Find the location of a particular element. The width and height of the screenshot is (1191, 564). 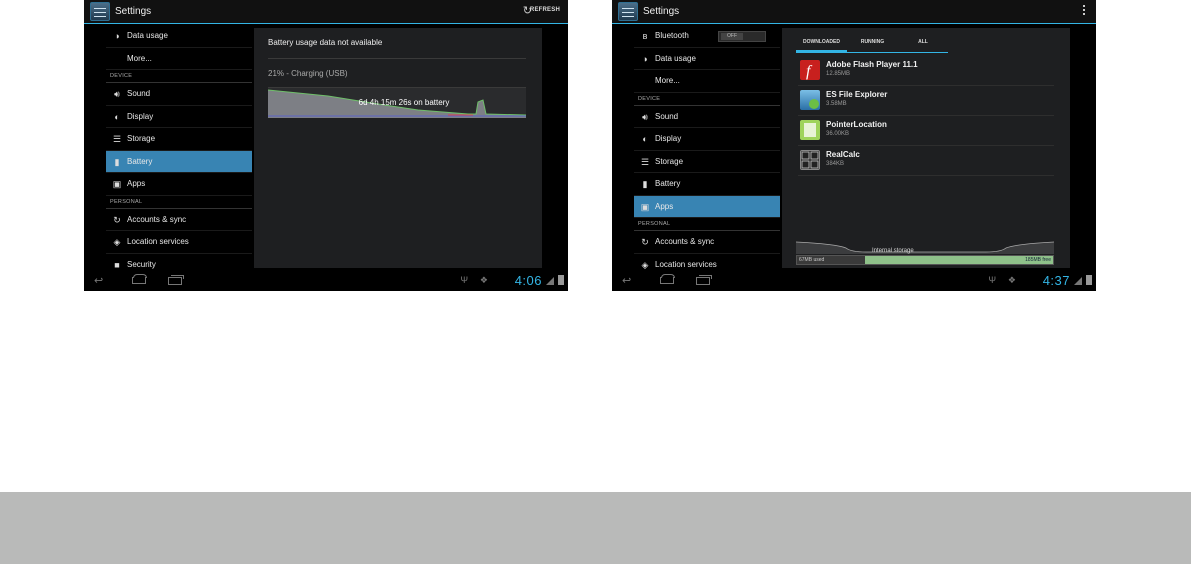

bluetooth-toggle: OFF is located at coordinates (742, 36).